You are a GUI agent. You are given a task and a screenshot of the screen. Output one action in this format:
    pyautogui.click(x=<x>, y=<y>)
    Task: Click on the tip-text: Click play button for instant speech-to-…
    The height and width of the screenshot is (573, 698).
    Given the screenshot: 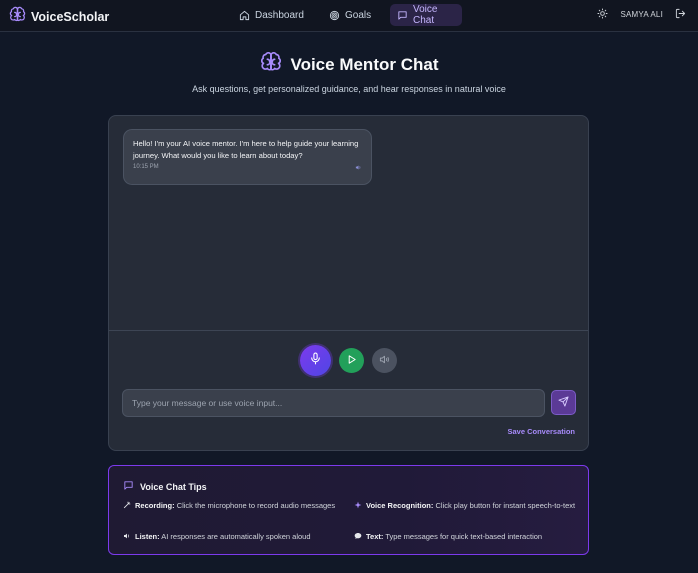 What is the action you would take?
    pyautogui.click(x=505, y=505)
    